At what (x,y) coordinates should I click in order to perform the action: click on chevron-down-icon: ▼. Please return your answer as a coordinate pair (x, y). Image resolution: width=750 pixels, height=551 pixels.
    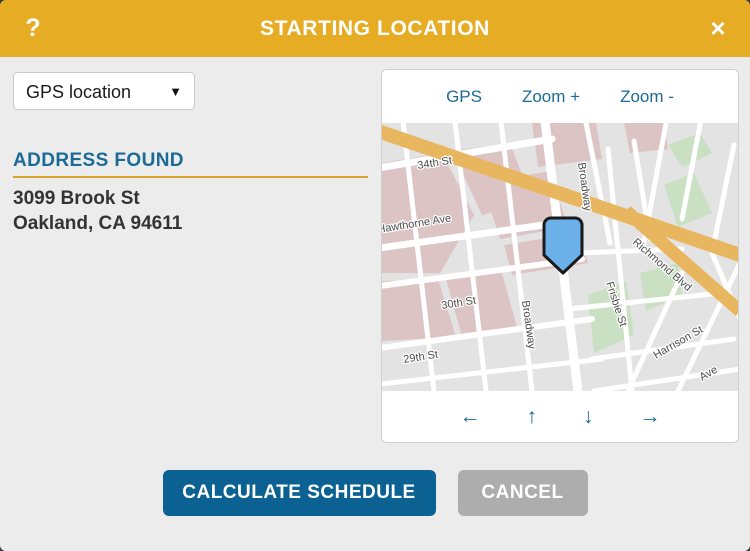
    Looking at the image, I should click on (175, 91).